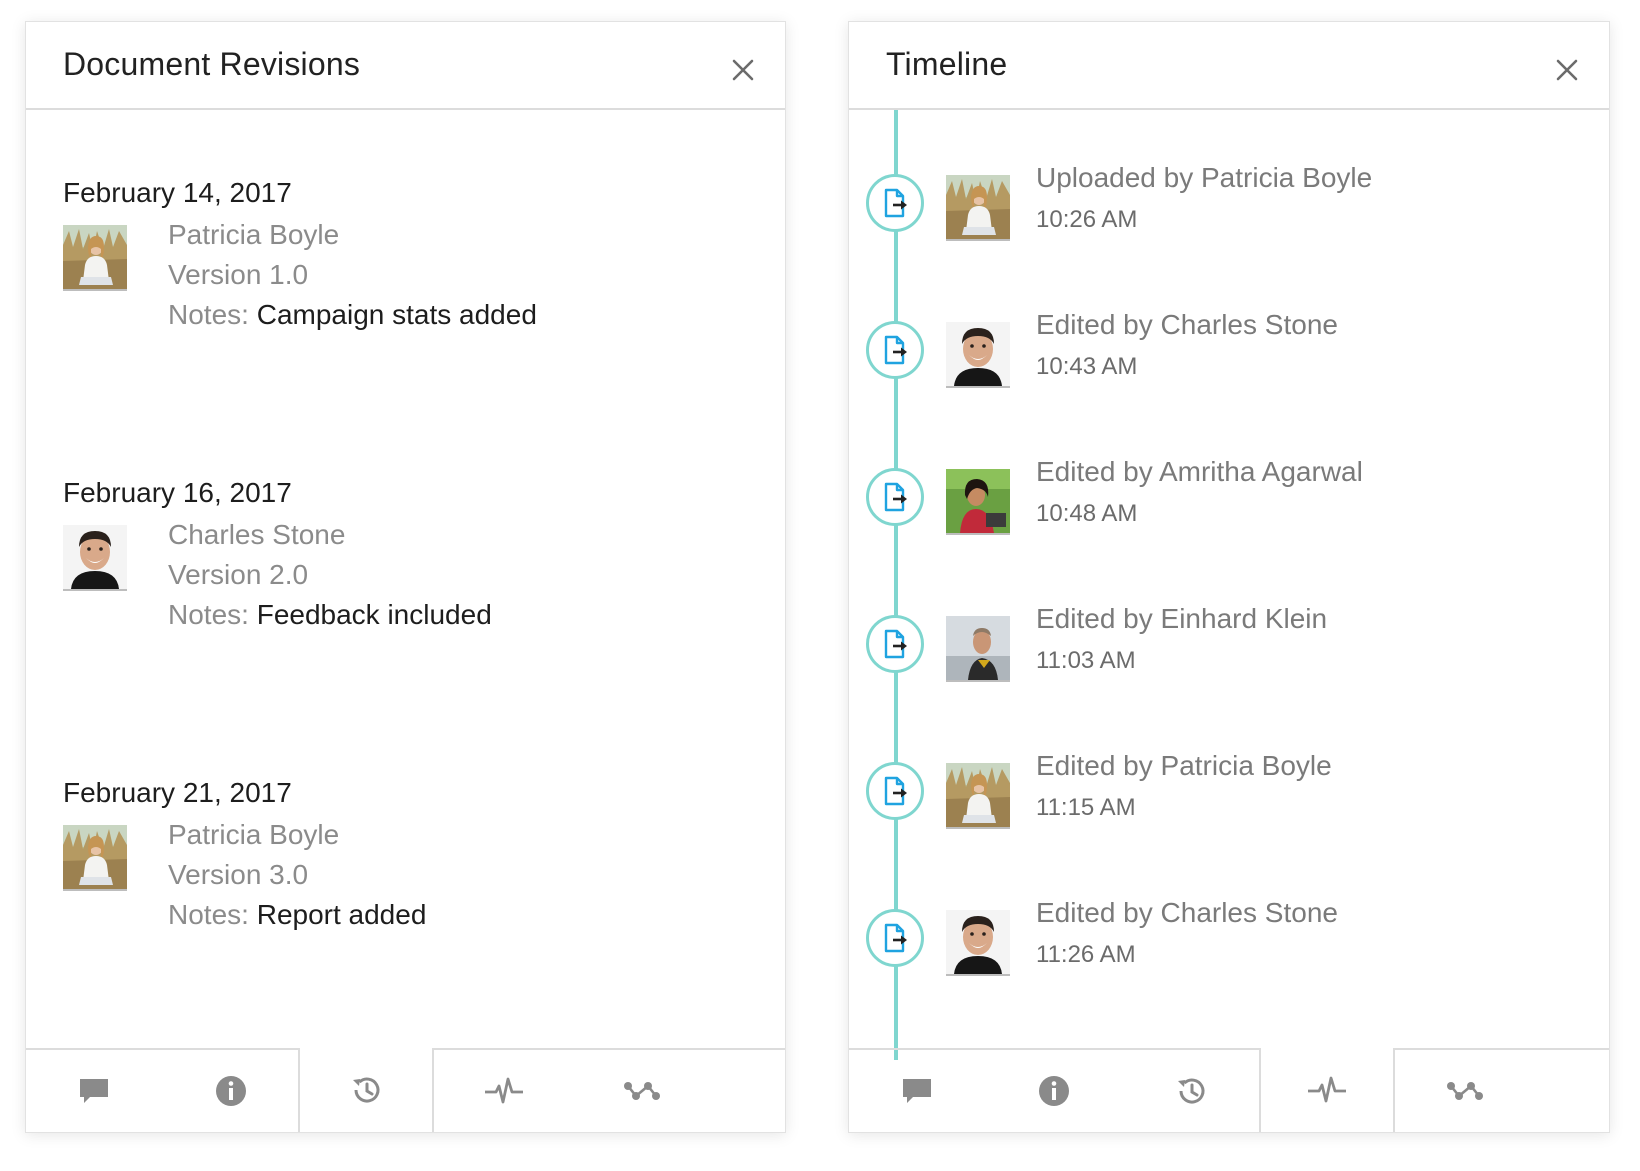 This screenshot has height=1171, width=1640. I want to click on event-text: Edited by Amritha Agarwal, so click(1199, 471).